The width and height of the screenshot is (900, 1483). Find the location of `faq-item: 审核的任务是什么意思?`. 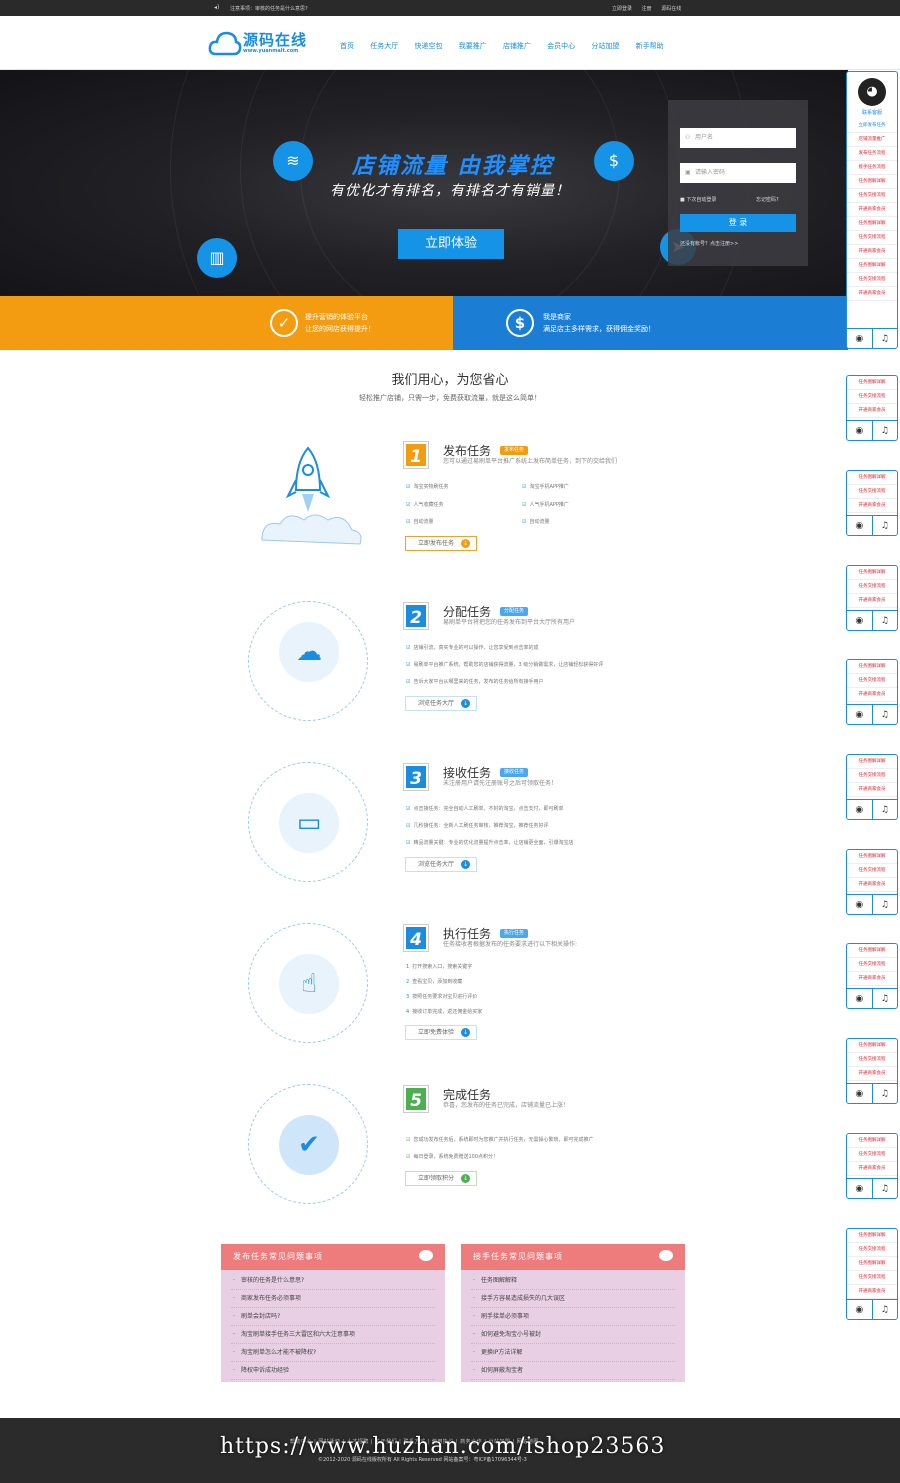

faq-item: 审核的任务是什么意思? is located at coordinates (333, 1281).